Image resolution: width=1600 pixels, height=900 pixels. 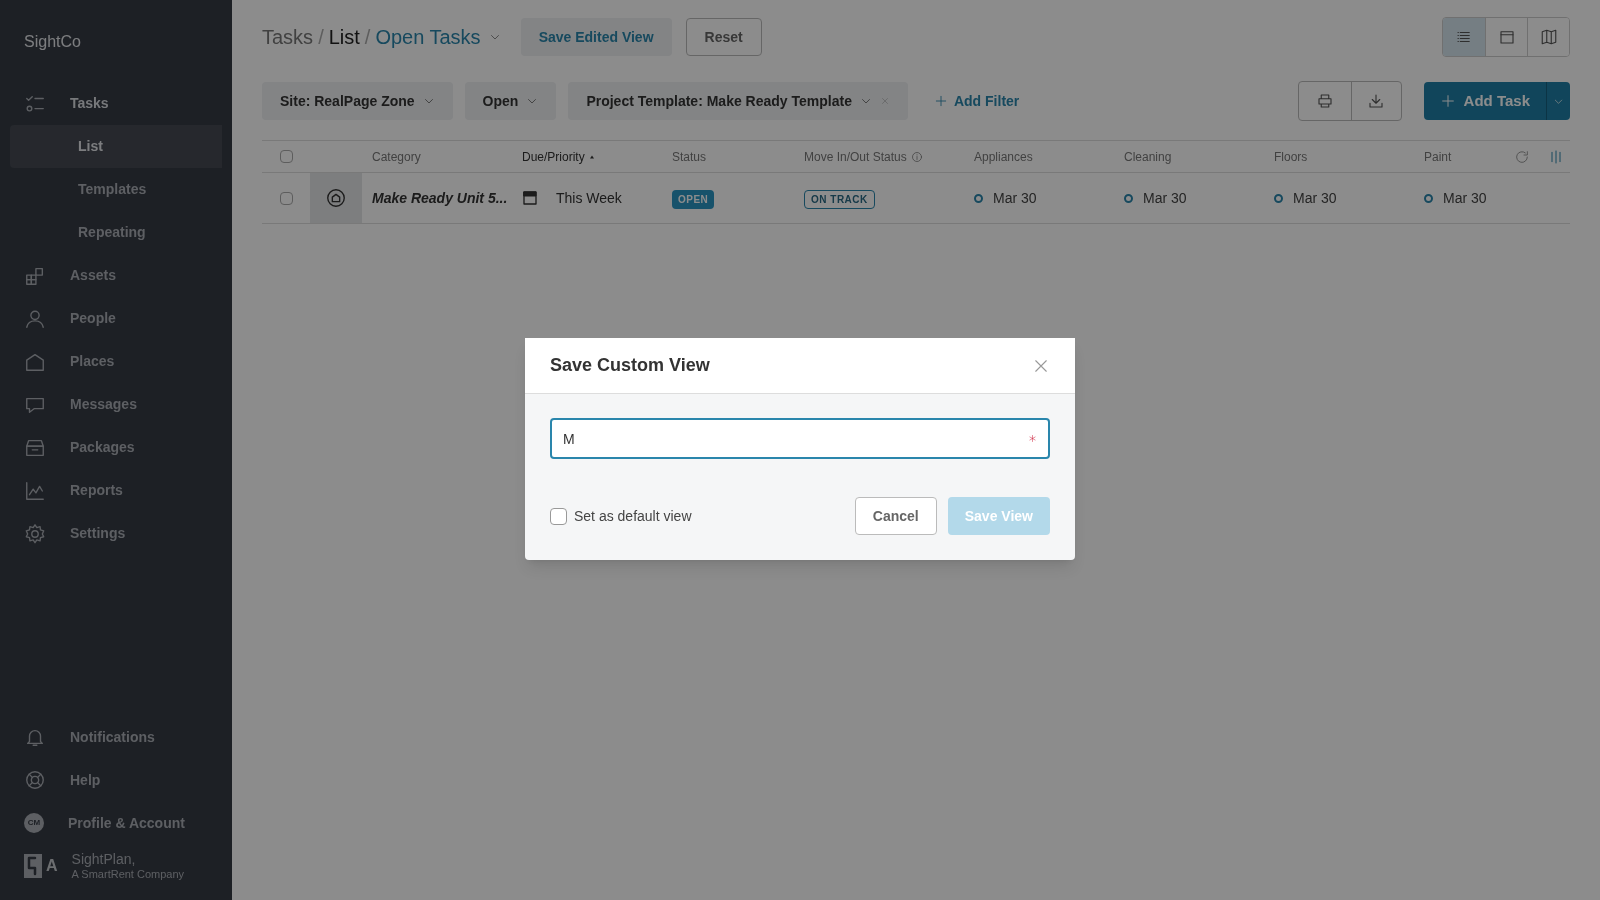 What do you see at coordinates (1484, 101) in the screenshot?
I see `add-task-button: Add Task` at bounding box center [1484, 101].